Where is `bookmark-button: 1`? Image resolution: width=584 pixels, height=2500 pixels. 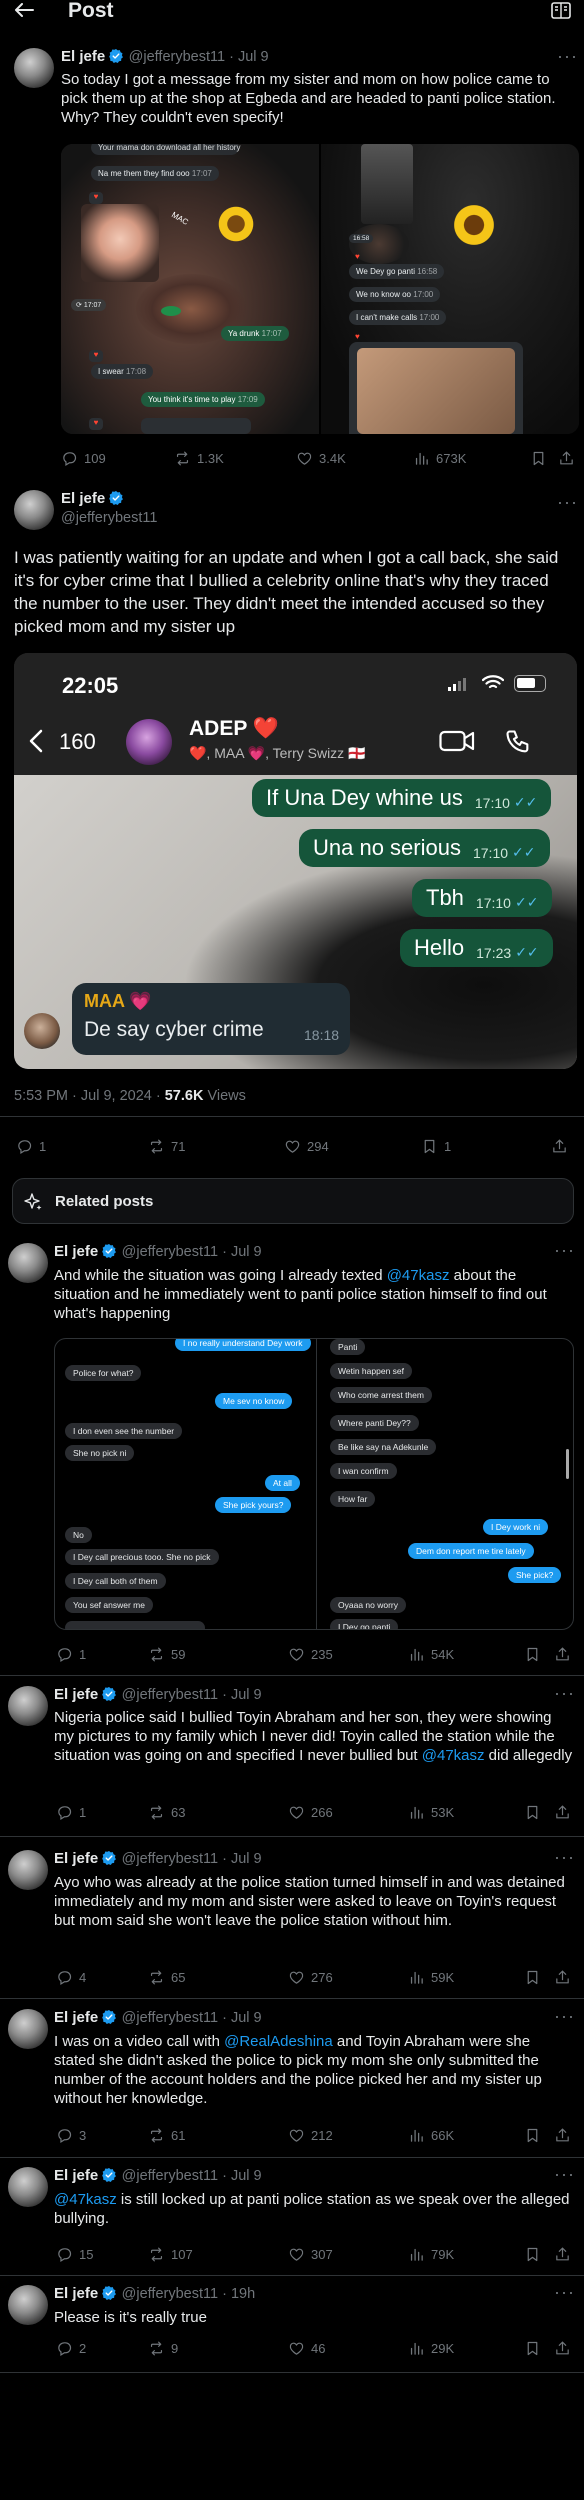
bookmark-button: 1 is located at coordinates (436, 1146).